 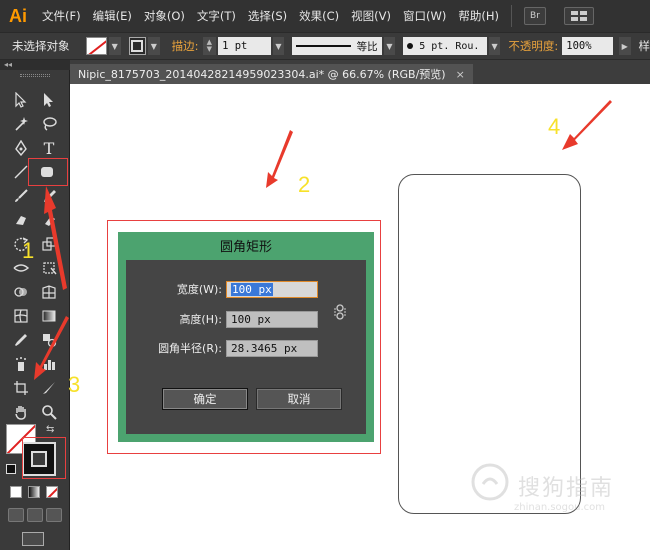 What do you see at coordinates (154, 46) in the screenshot?
I see `stroke-dropdown-arrow-icon: ▼` at bounding box center [154, 46].